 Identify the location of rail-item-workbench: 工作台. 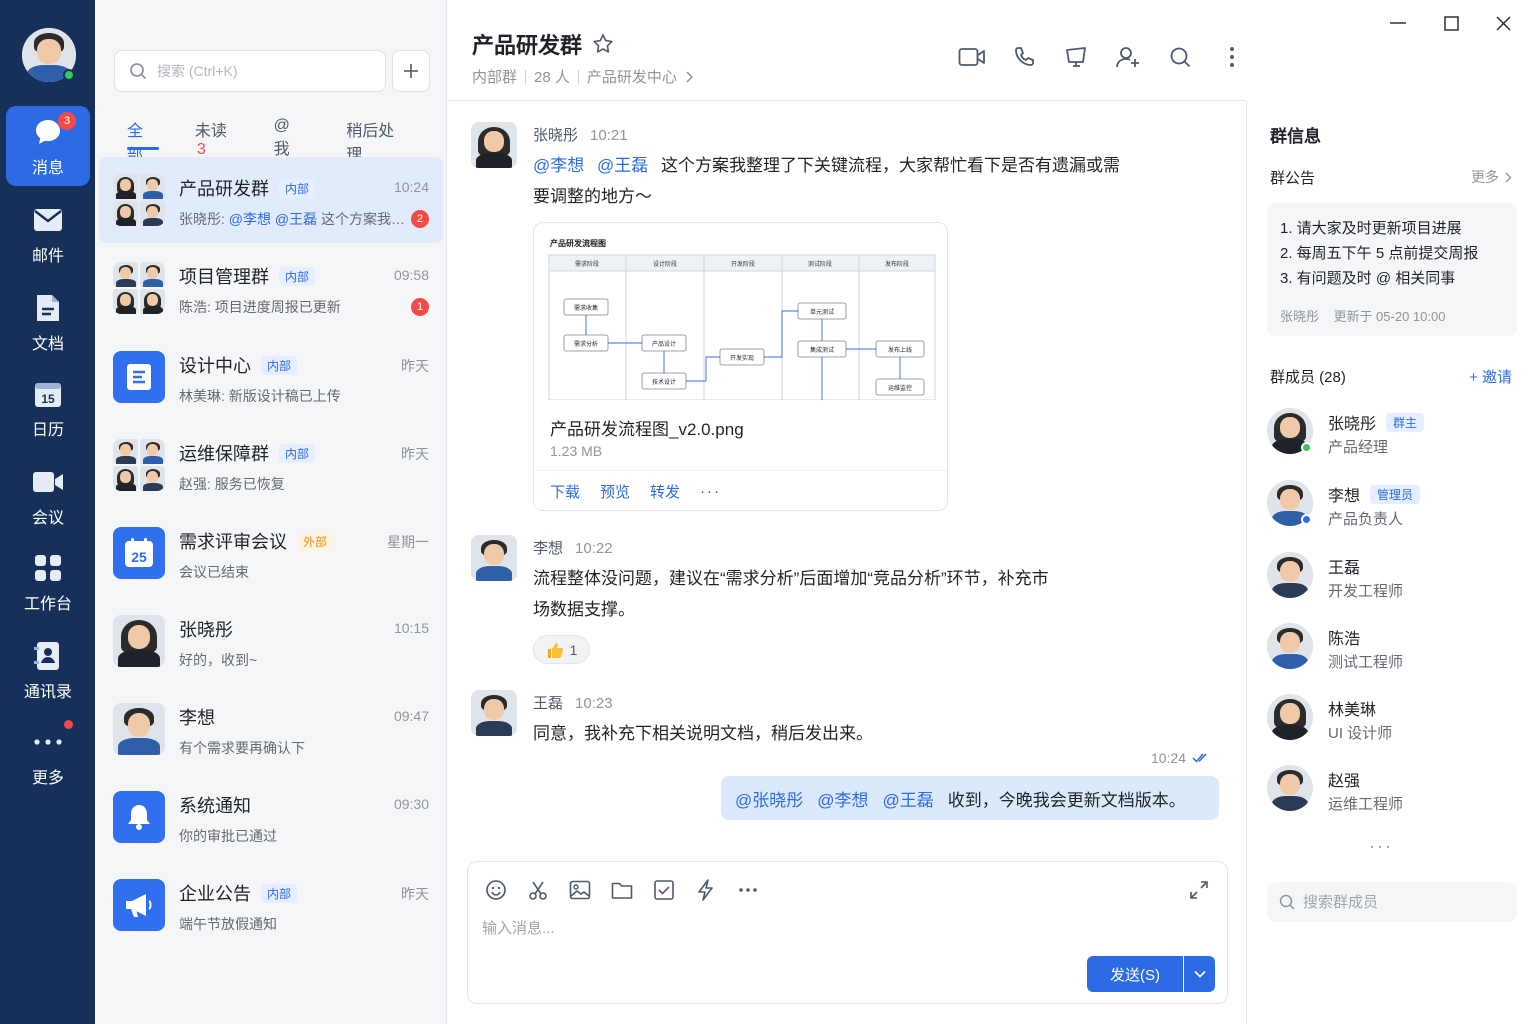
(48, 582).